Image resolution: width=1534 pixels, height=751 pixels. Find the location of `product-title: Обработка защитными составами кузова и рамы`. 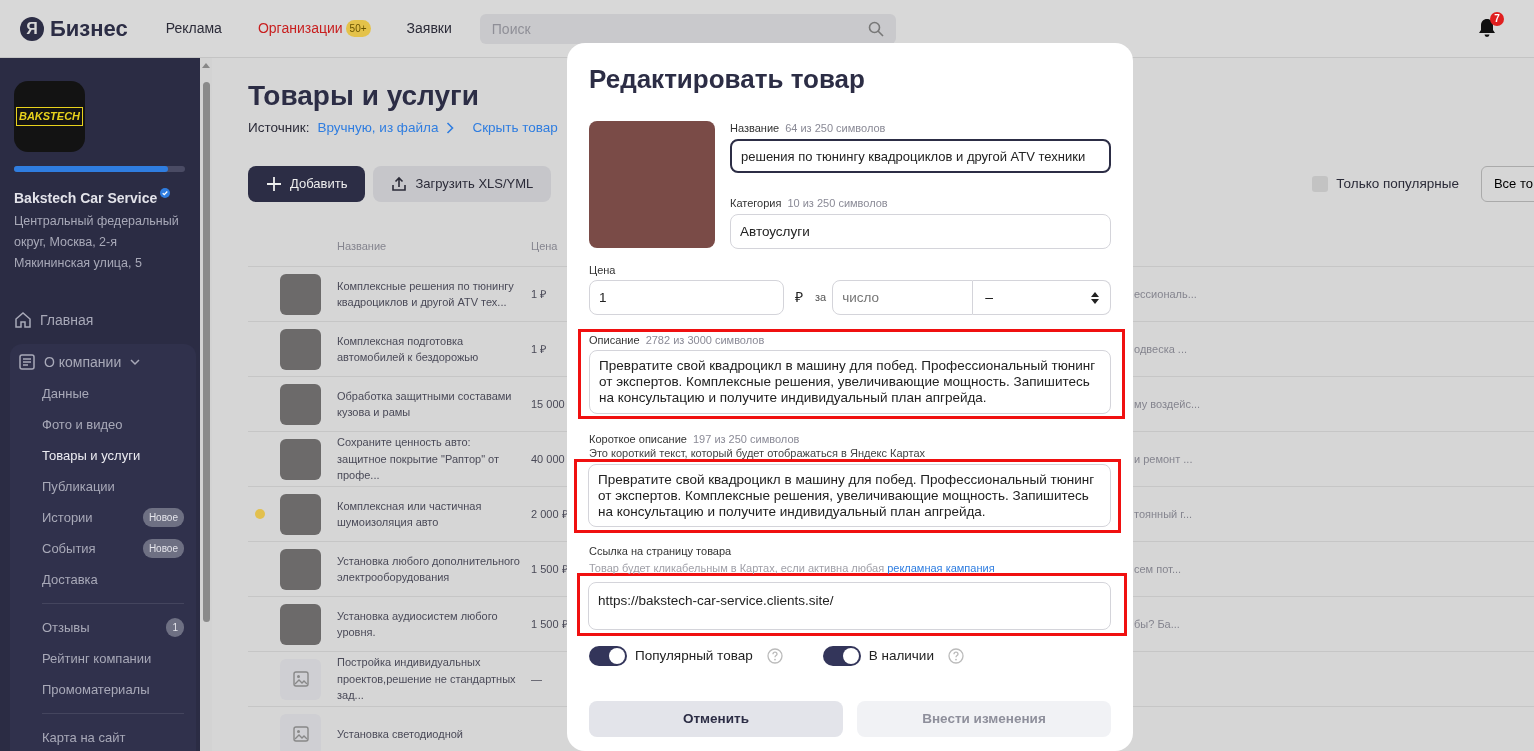

product-title: Обработка защитными составами кузова и рамы is located at coordinates (424, 403).